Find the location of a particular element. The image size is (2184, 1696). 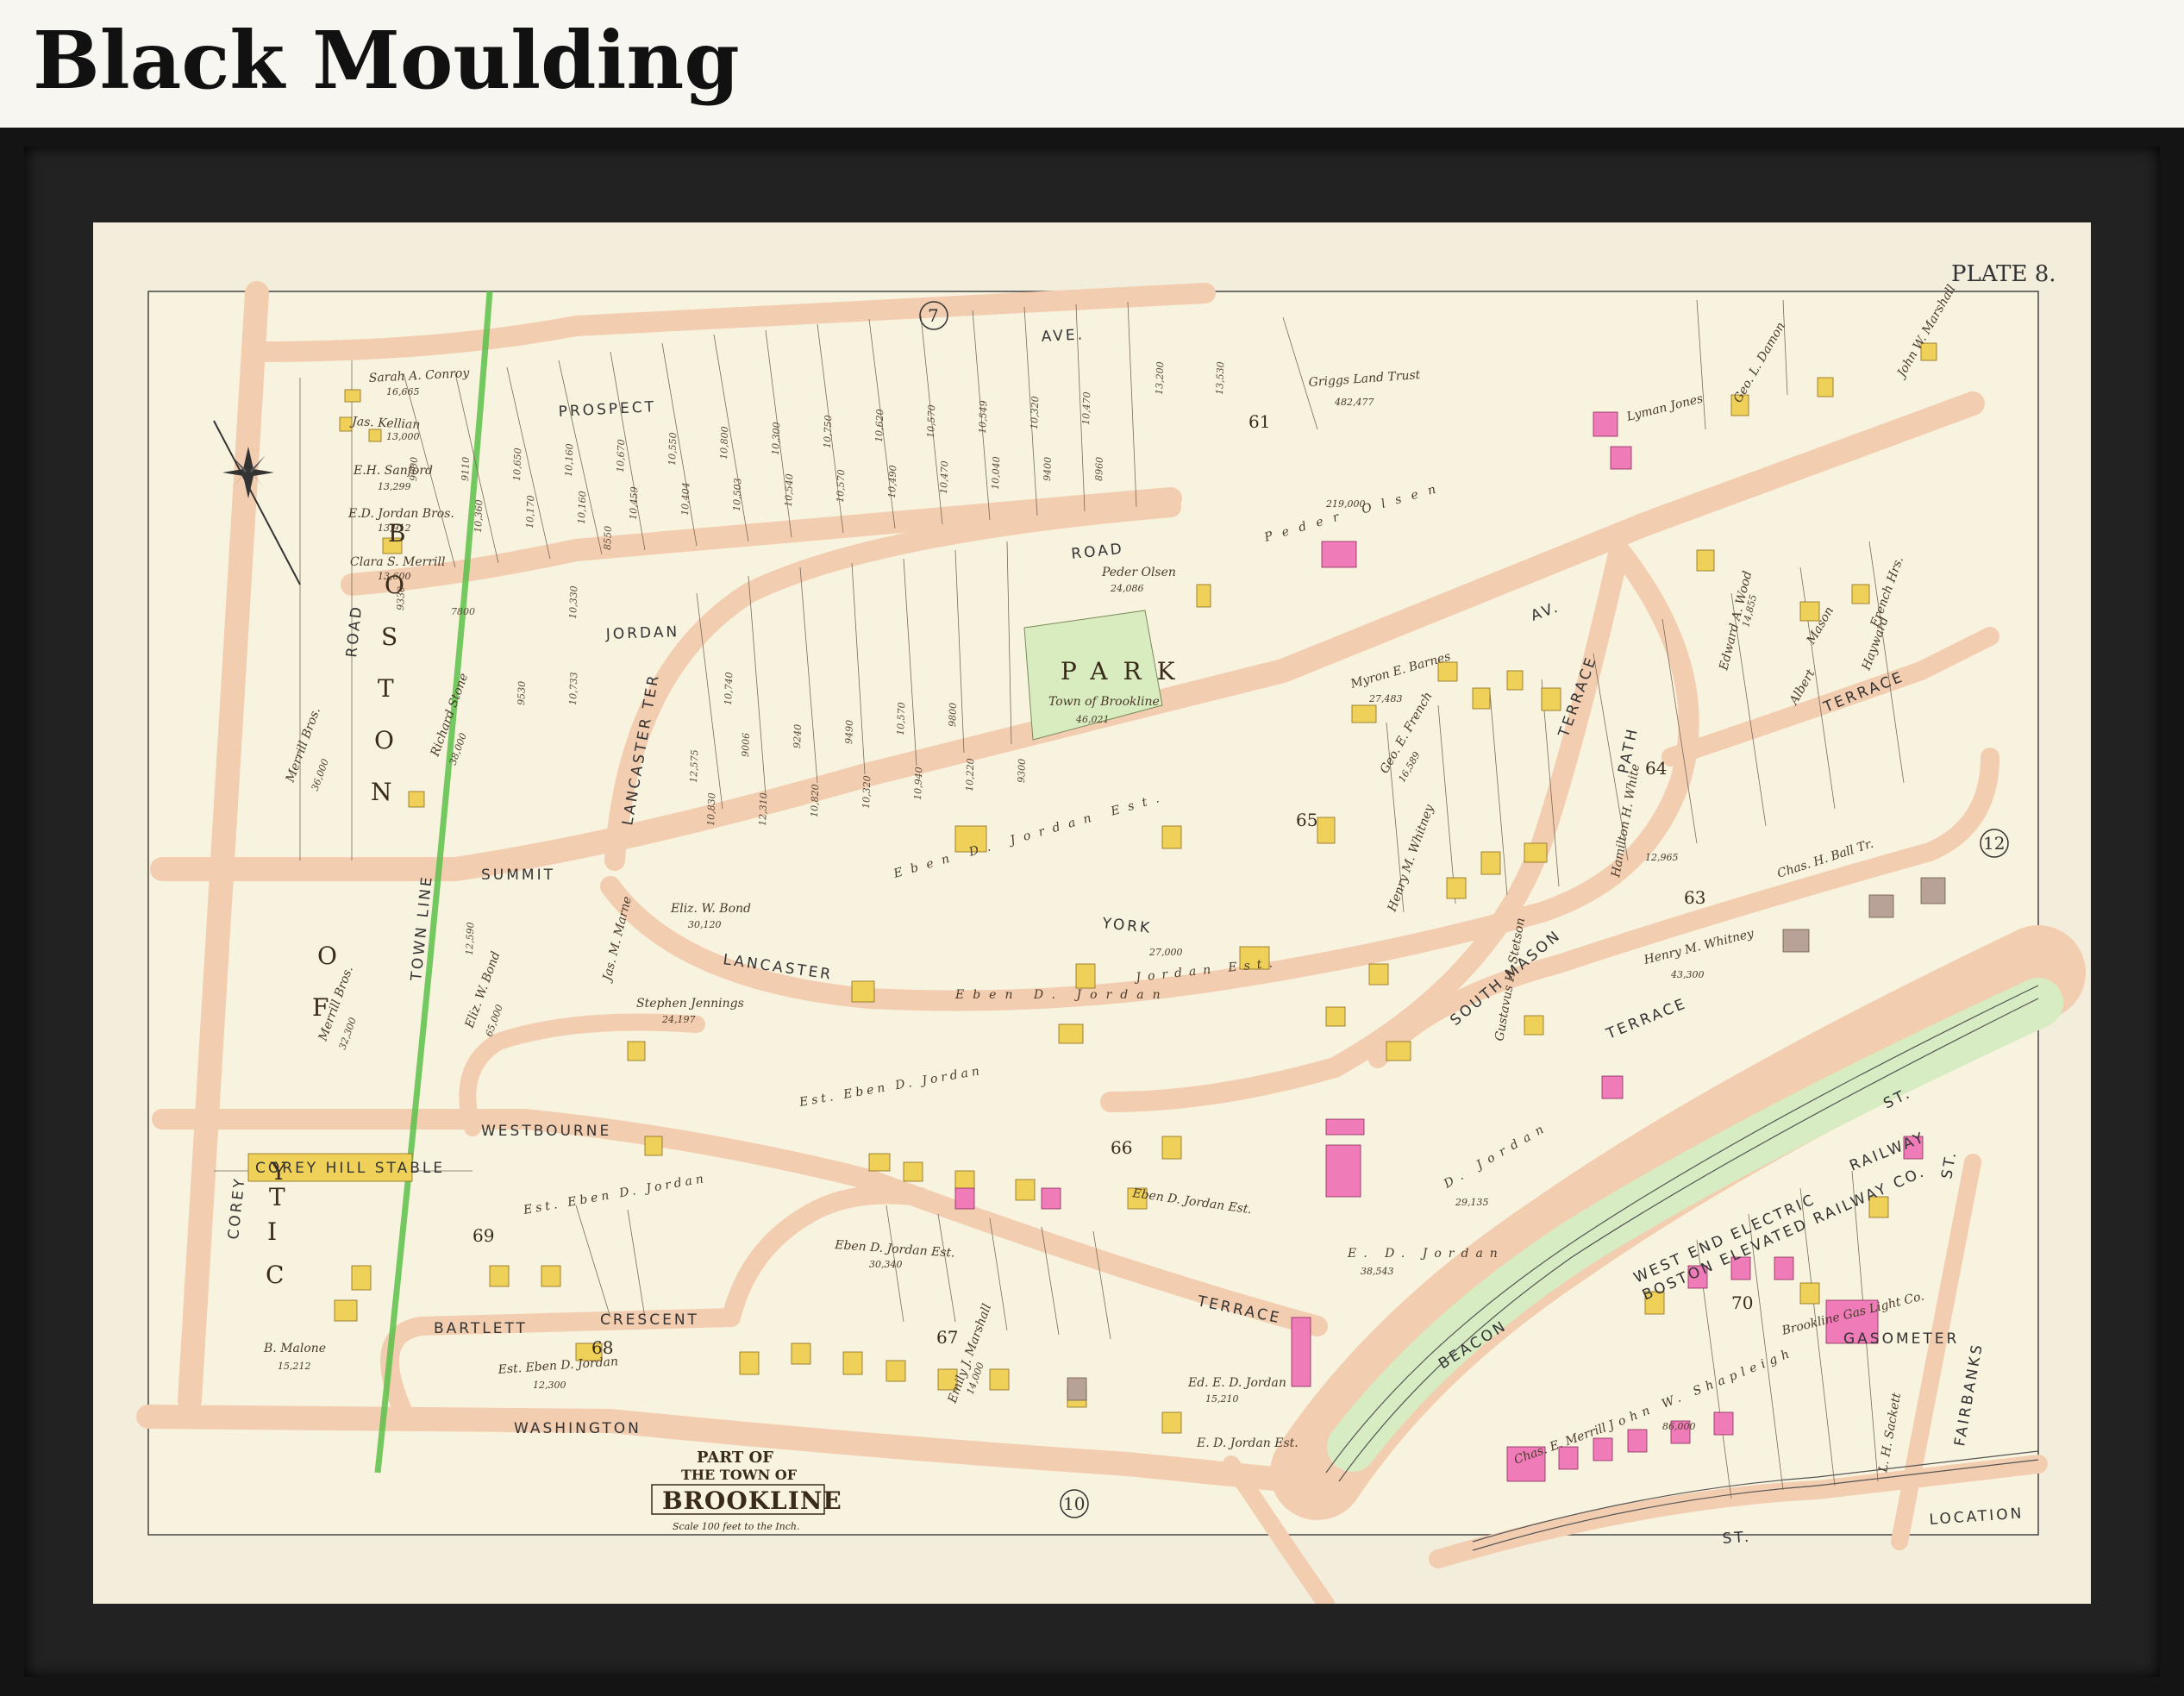

park-name: PARK is located at coordinates (1126, 671).